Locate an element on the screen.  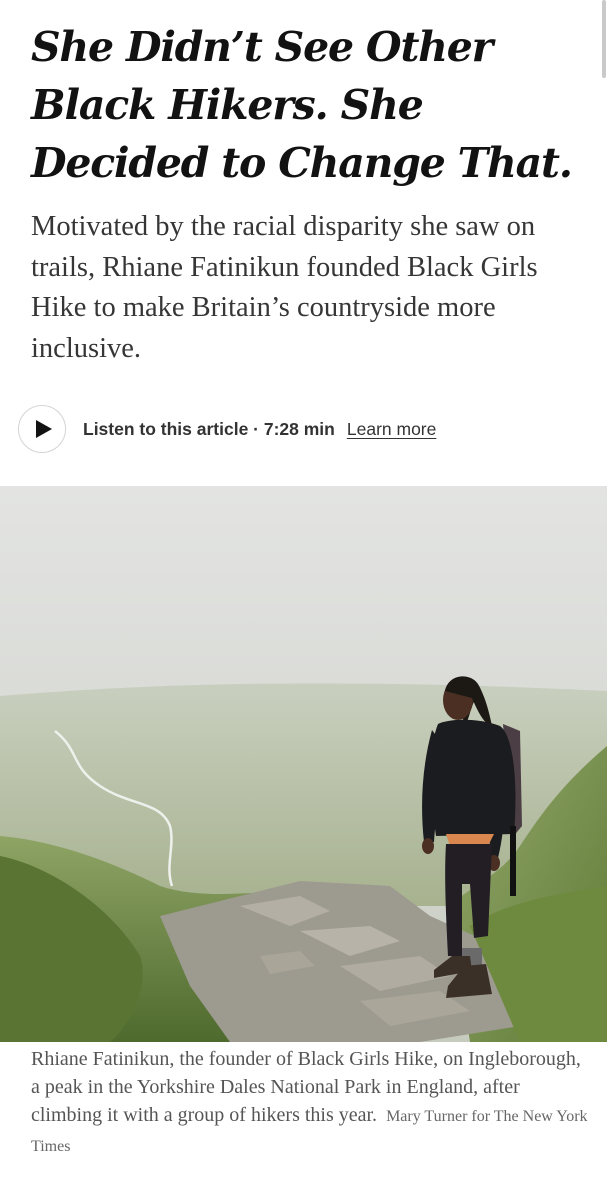
play-icon is located at coordinates (44, 429).